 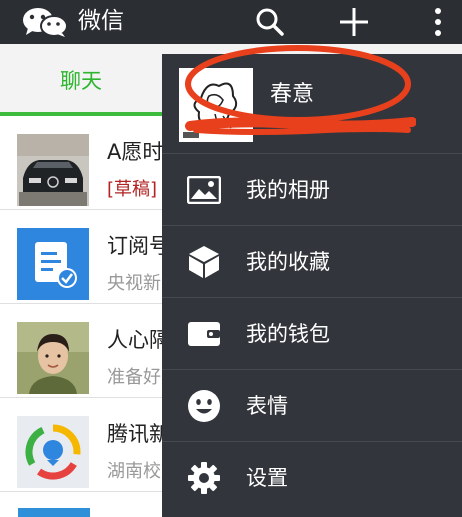 I want to click on chat-preview: 湖南校, so click(x=134, y=471).